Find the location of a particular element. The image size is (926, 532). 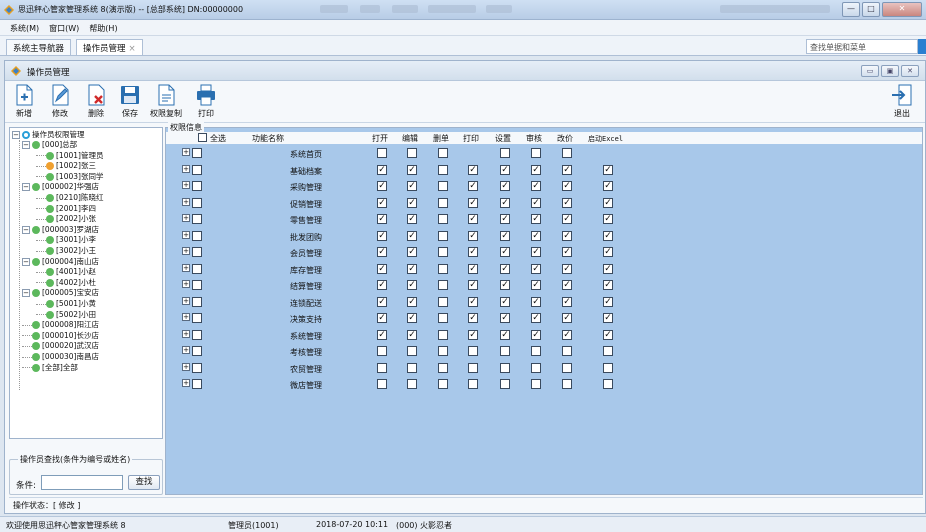

tree-user-node: [0210]陈晓红 is located at coordinates (69, 198).